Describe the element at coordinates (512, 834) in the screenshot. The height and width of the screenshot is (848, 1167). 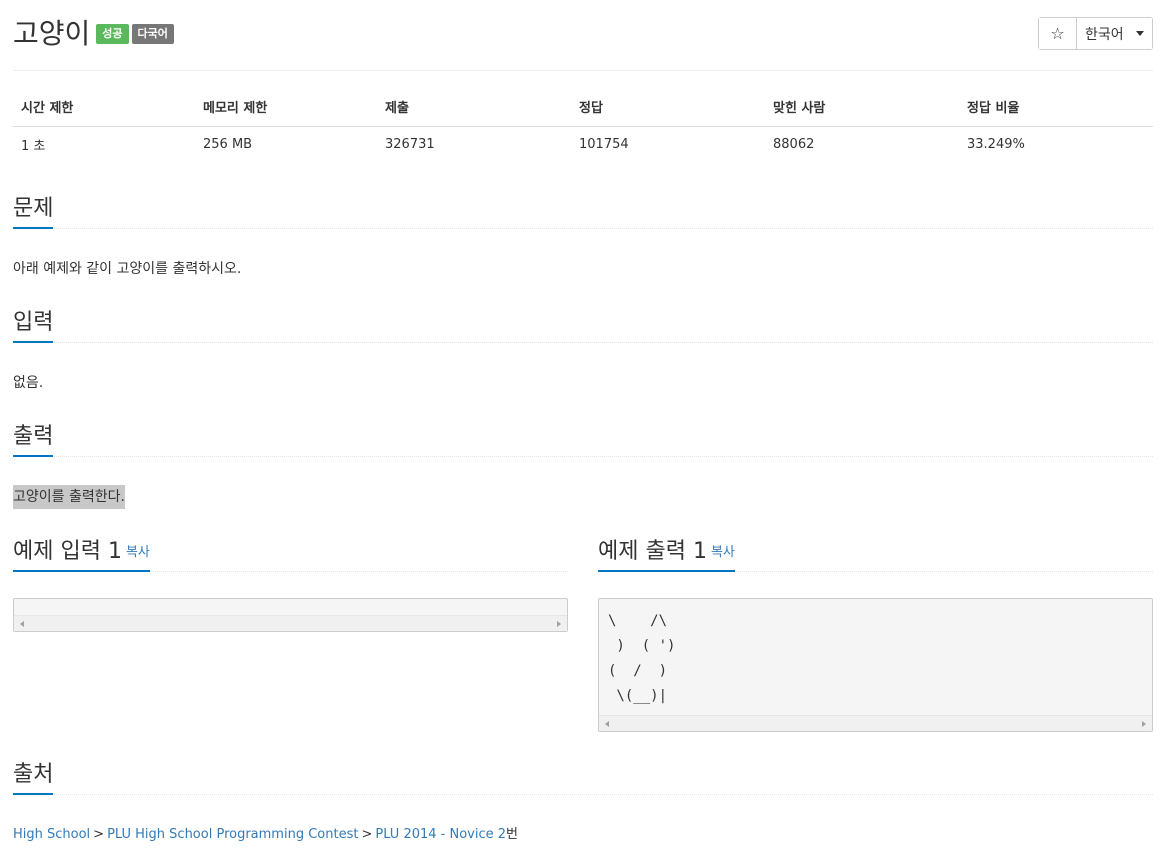
I see `source-suffix: 번` at that location.